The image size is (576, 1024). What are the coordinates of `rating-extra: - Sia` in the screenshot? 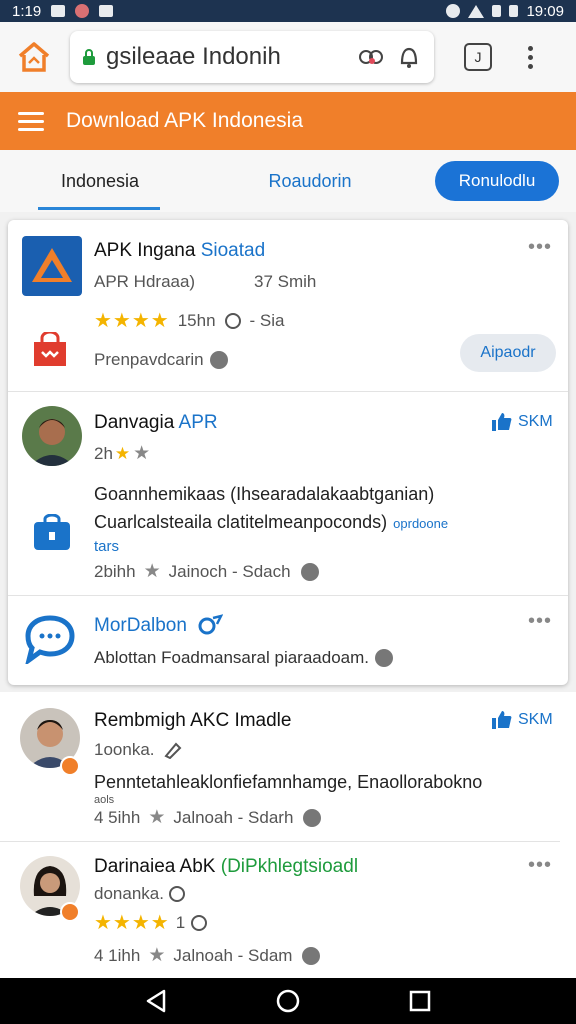 It's located at (267, 320).